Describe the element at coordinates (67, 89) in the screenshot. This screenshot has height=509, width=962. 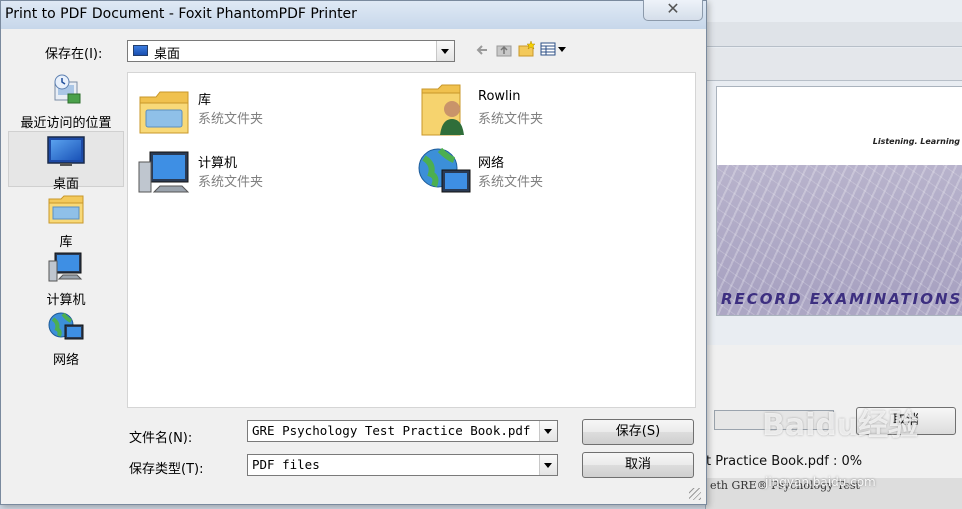
I see `recent-places-icon` at that location.